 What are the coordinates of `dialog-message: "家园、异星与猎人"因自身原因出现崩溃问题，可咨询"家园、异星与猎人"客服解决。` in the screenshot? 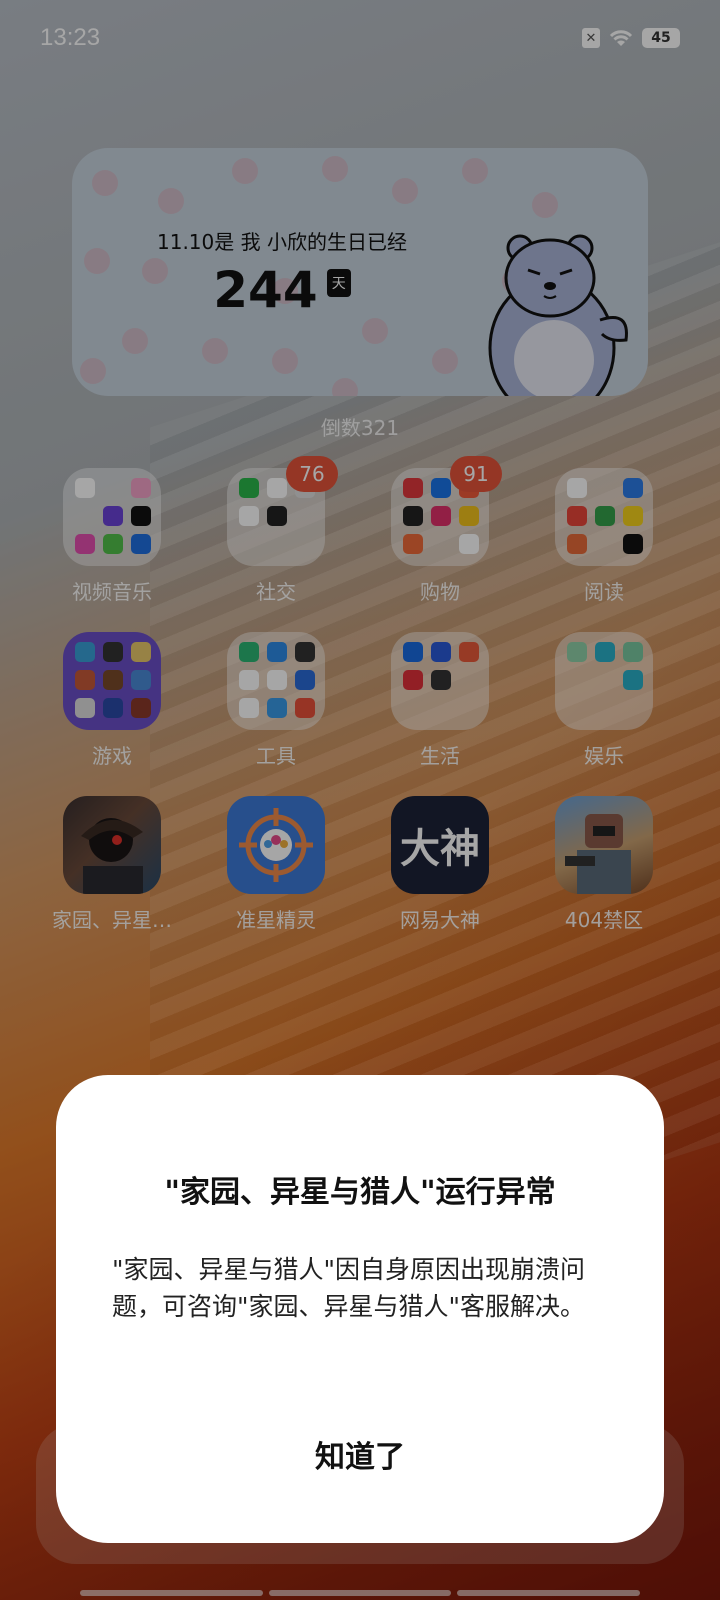 It's located at (348, 1288).